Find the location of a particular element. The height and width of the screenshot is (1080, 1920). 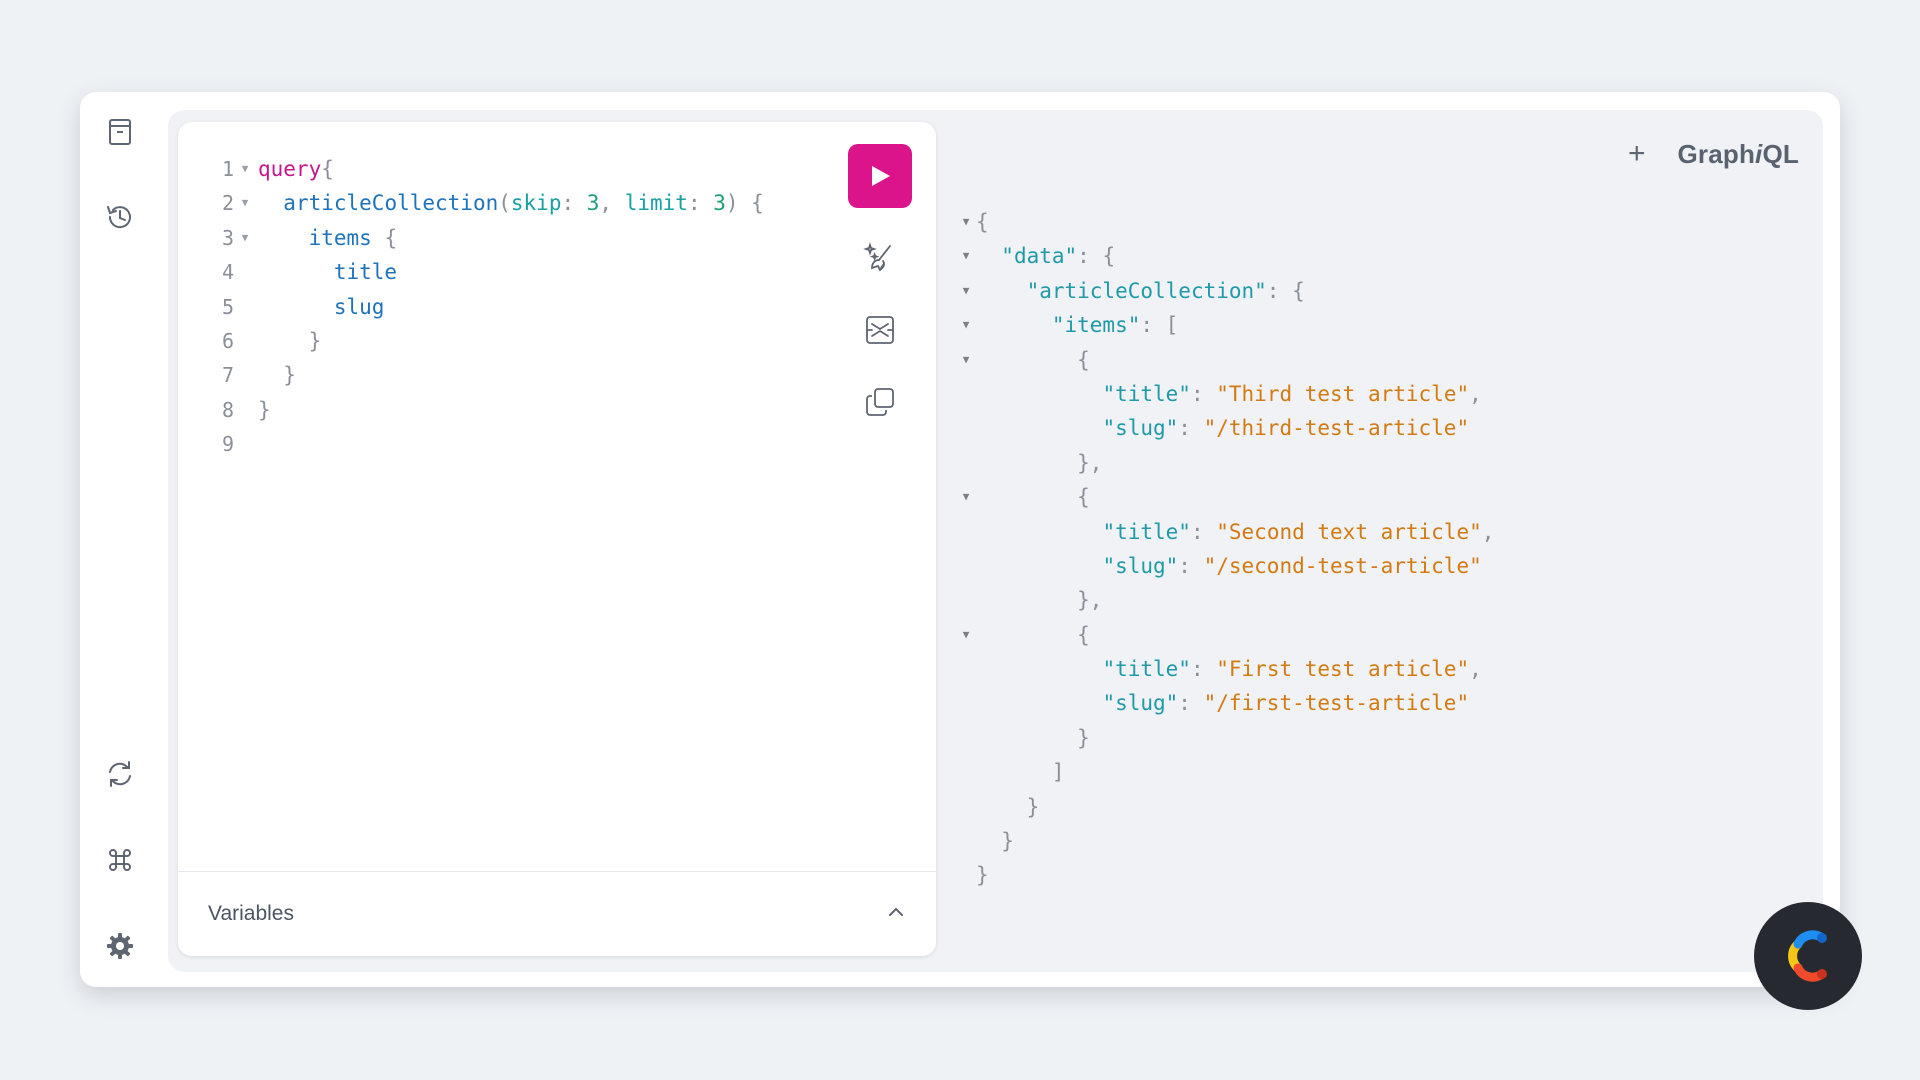

copy-query-button is located at coordinates (880, 402).